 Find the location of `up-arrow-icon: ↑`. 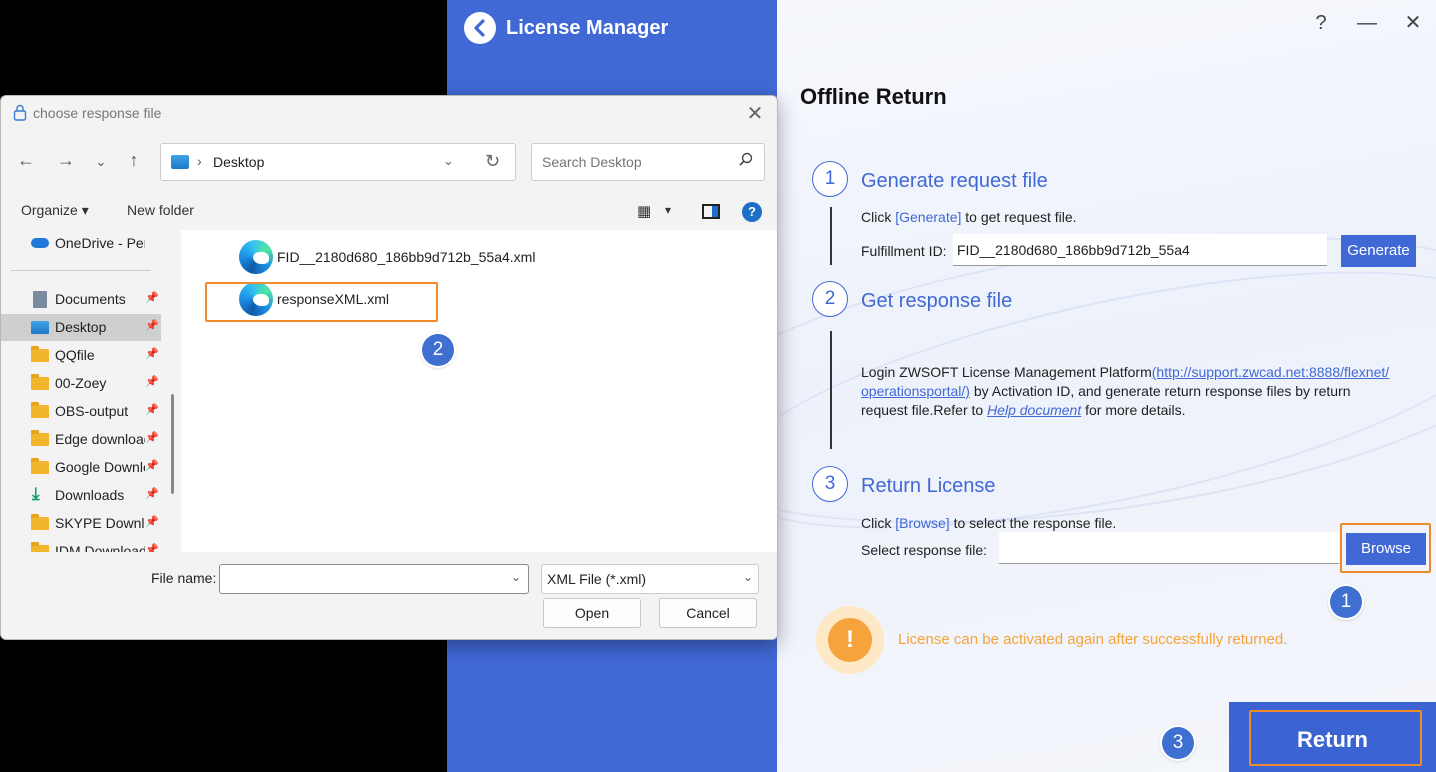

up-arrow-icon: ↑ is located at coordinates (134, 160).